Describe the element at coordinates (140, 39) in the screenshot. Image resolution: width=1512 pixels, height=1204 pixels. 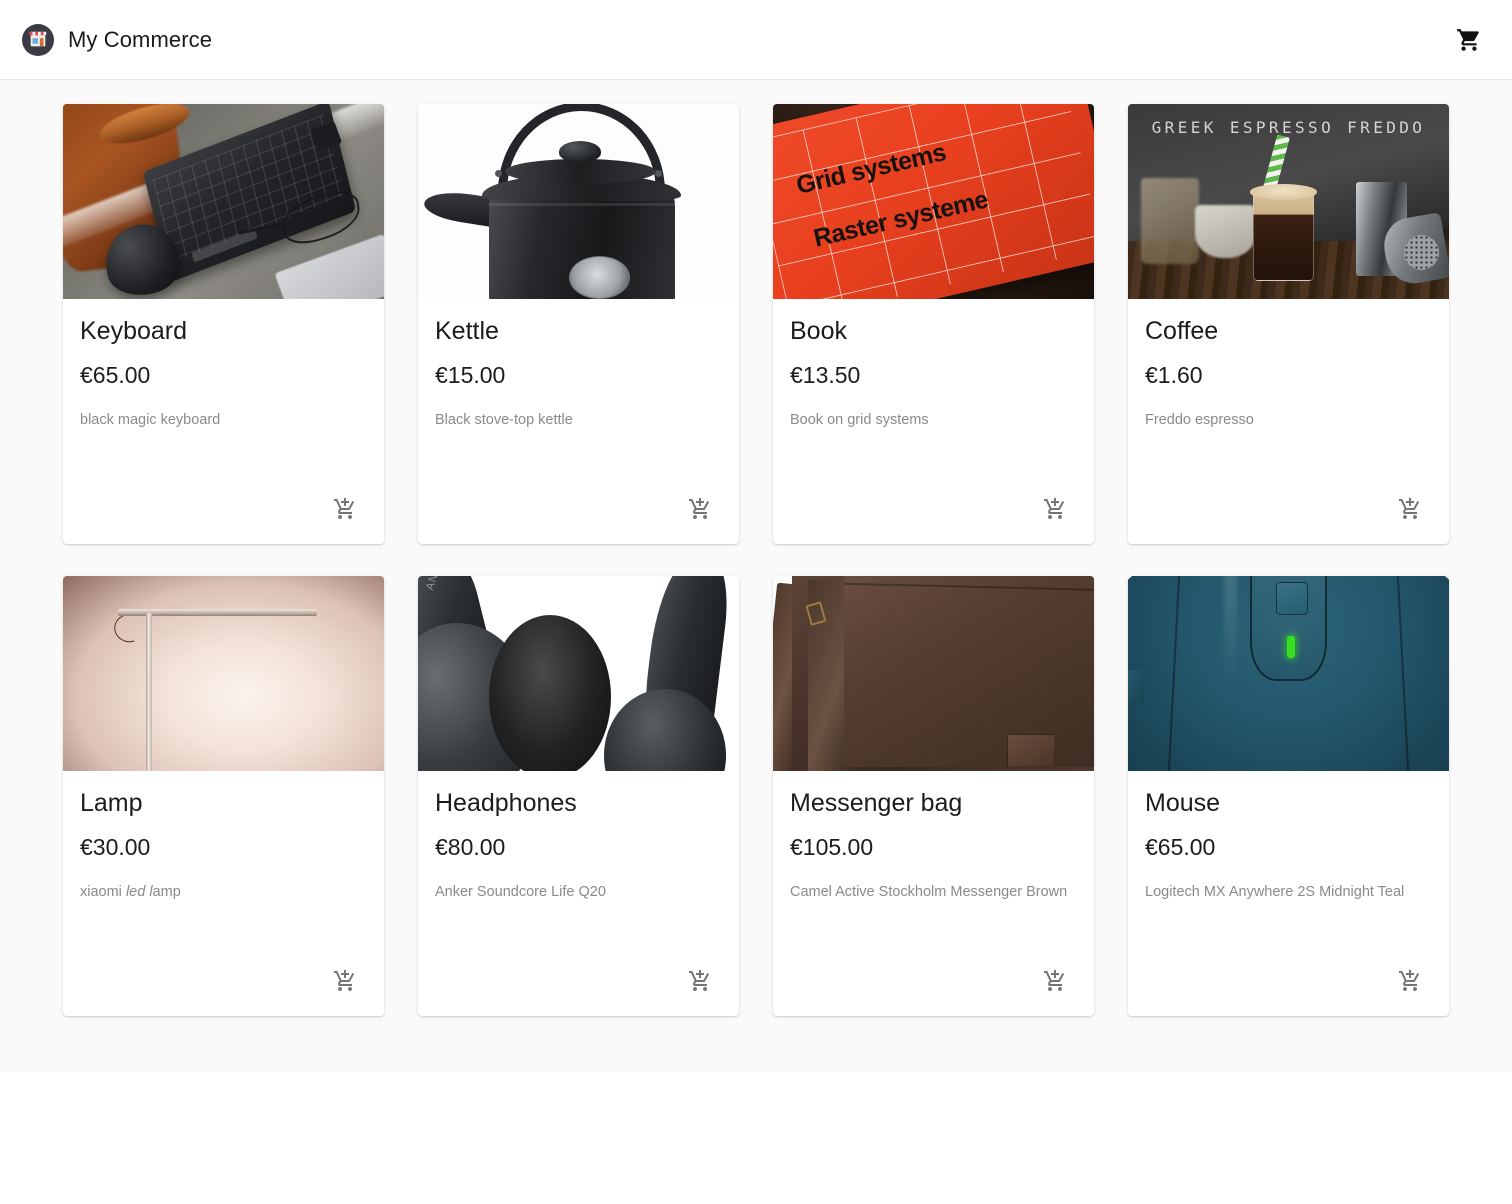
I see `page-title: My Commerce` at that location.